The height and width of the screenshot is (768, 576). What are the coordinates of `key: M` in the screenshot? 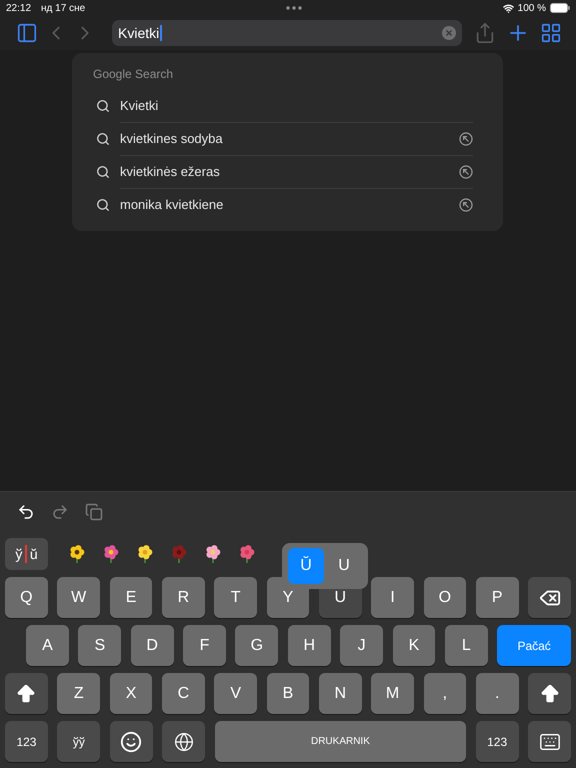 It's located at (392, 693).